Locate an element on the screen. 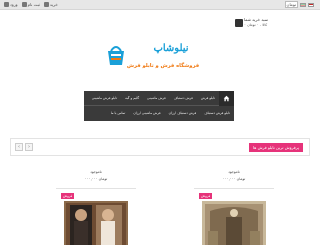  site-logo: نیلوشاپ فروشگاه فرش و تابلو فرش is located at coordinates (160, 61).